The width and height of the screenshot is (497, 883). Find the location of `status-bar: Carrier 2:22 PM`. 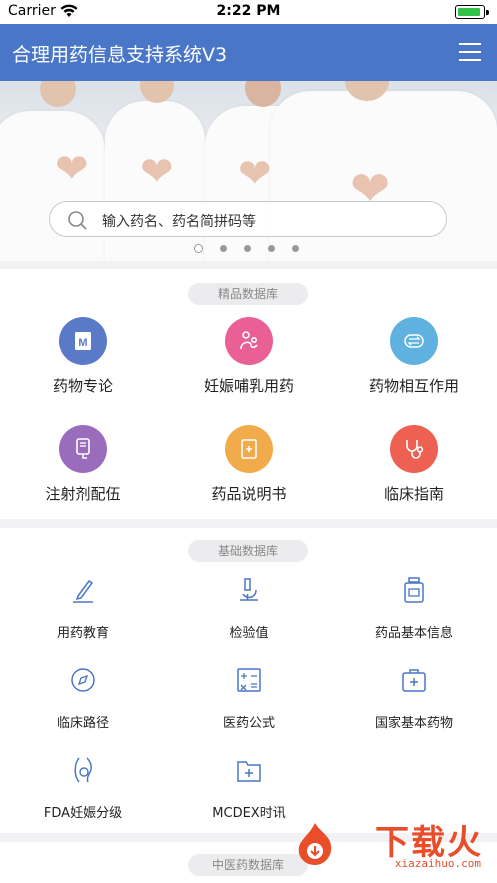

status-bar: Carrier 2:22 PM is located at coordinates (248, 12).